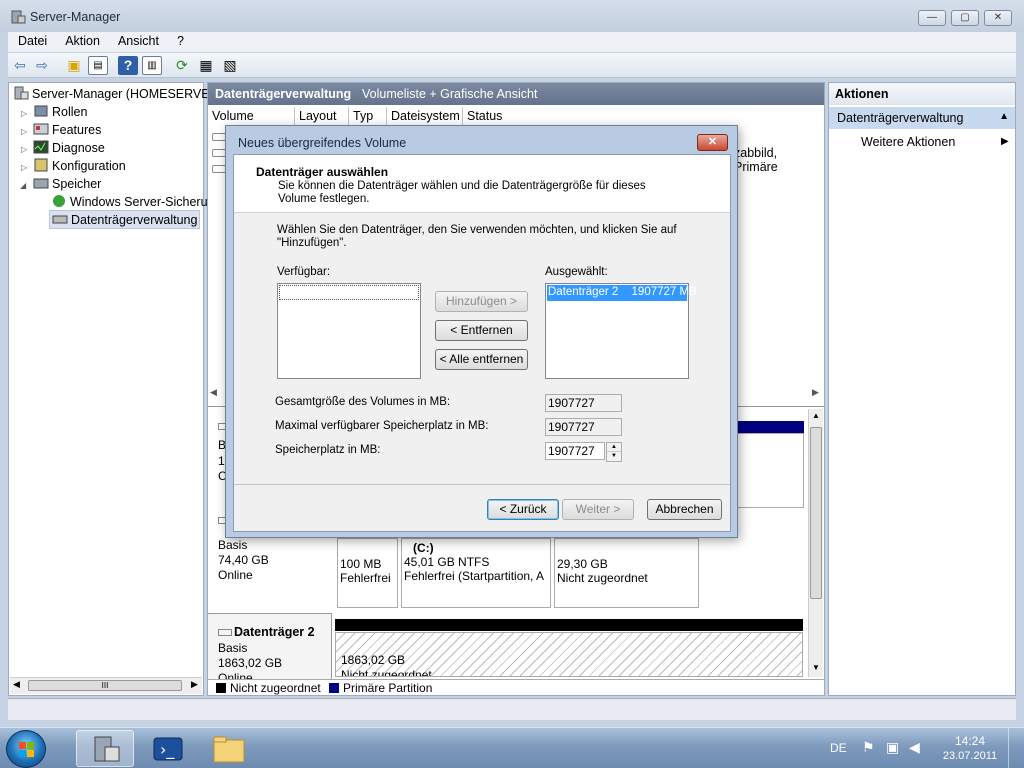  What do you see at coordinates (481, 330) in the screenshot?
I see `remove-button: < Entfernen` at bounding box center [481, 330].